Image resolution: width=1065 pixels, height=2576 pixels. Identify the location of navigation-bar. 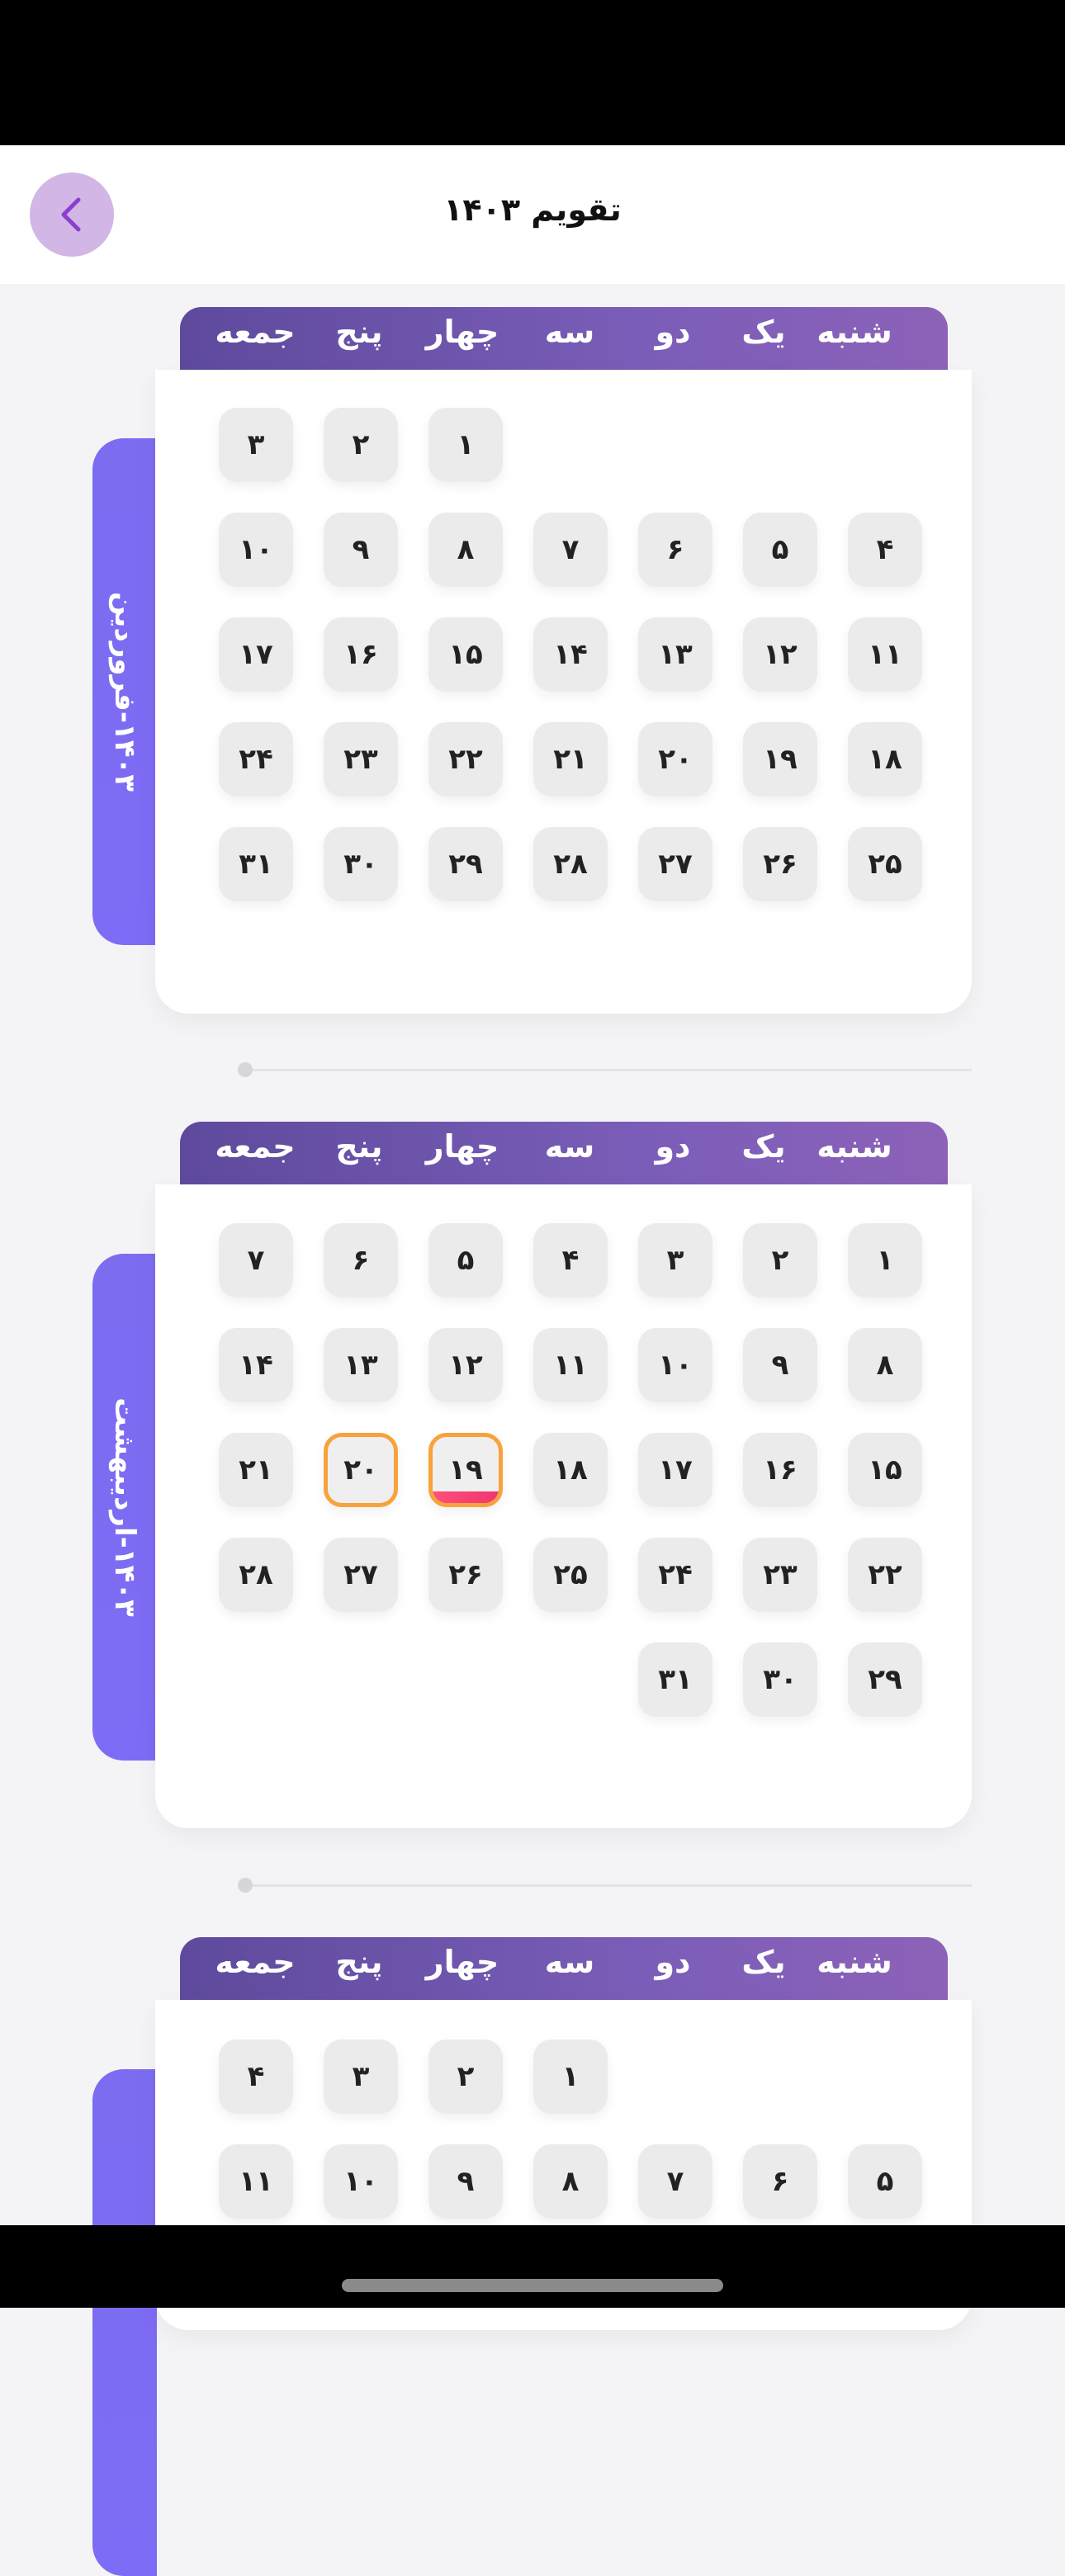
(532, 2266).